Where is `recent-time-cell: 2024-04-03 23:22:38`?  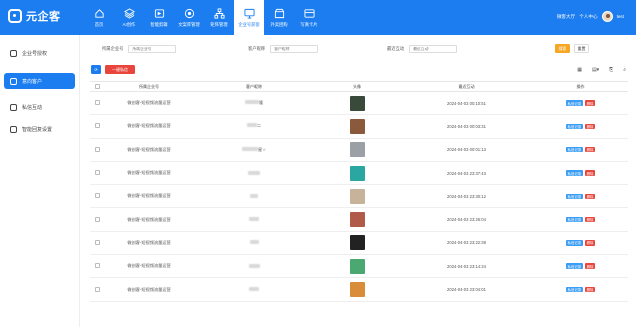
recent-time-cell: 2024-04-03 23:22:38 is located at coordinates (466, 243).